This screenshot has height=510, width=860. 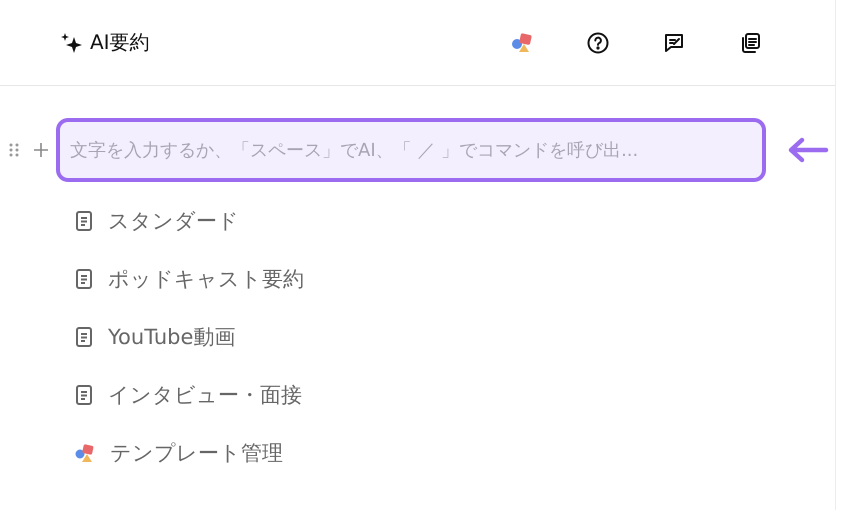 What do you see at coordinates (14, 150) in the screenshot?
I see `drag-handle-icon` at bounding box center [14, 150].